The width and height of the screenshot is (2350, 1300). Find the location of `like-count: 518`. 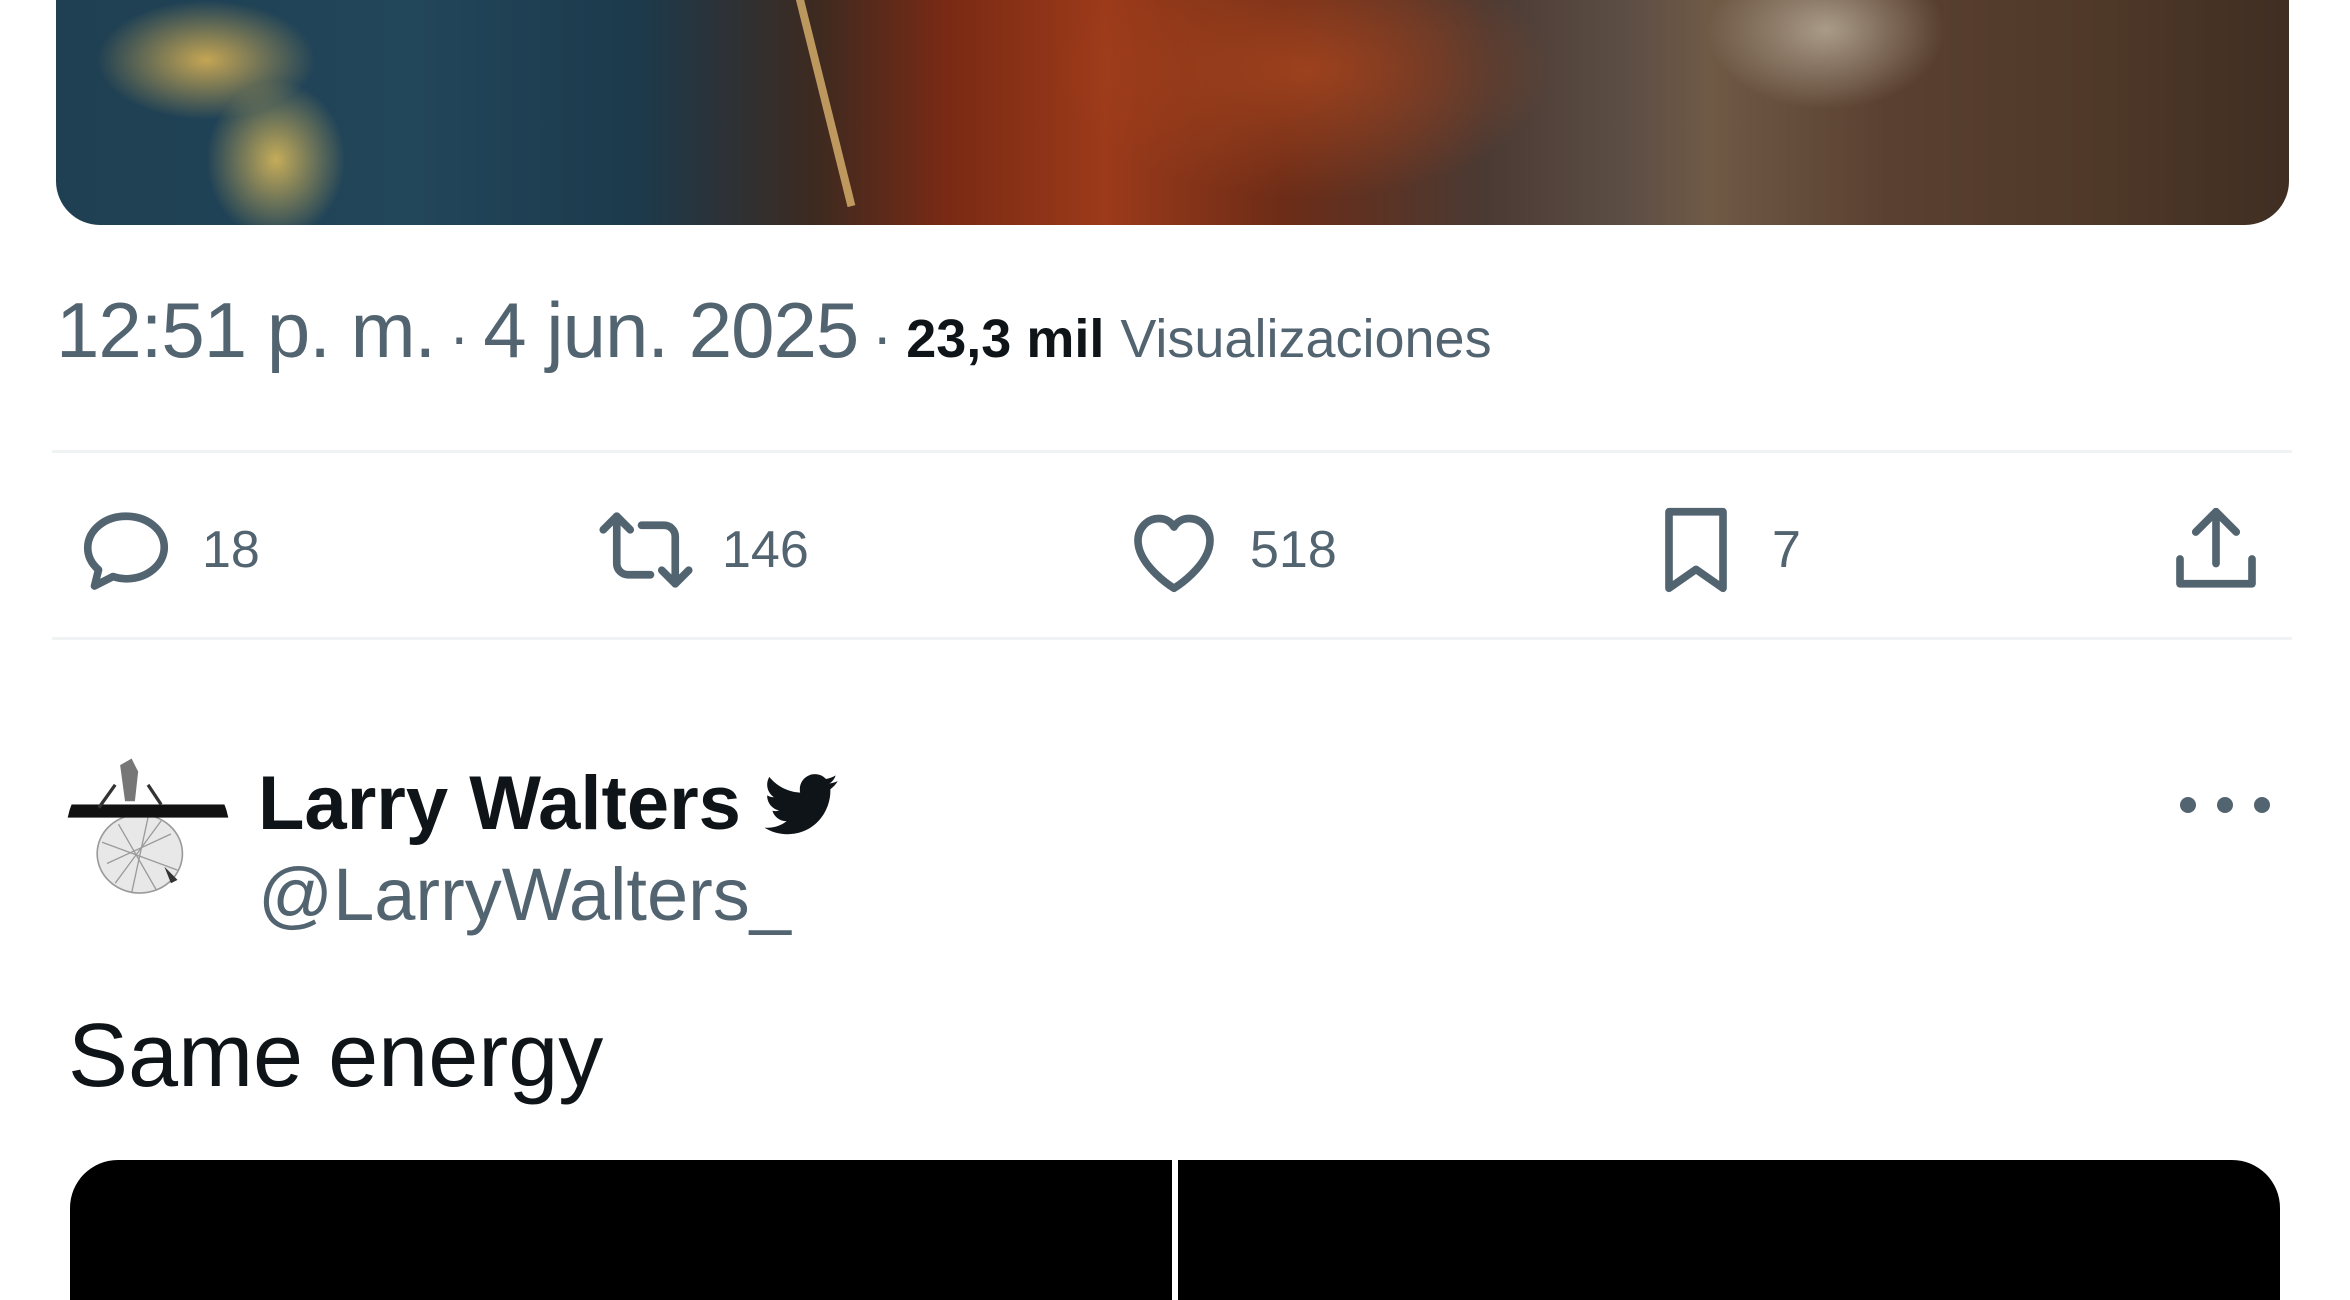

like-count: 518 is located at coordinates (1293, 550).